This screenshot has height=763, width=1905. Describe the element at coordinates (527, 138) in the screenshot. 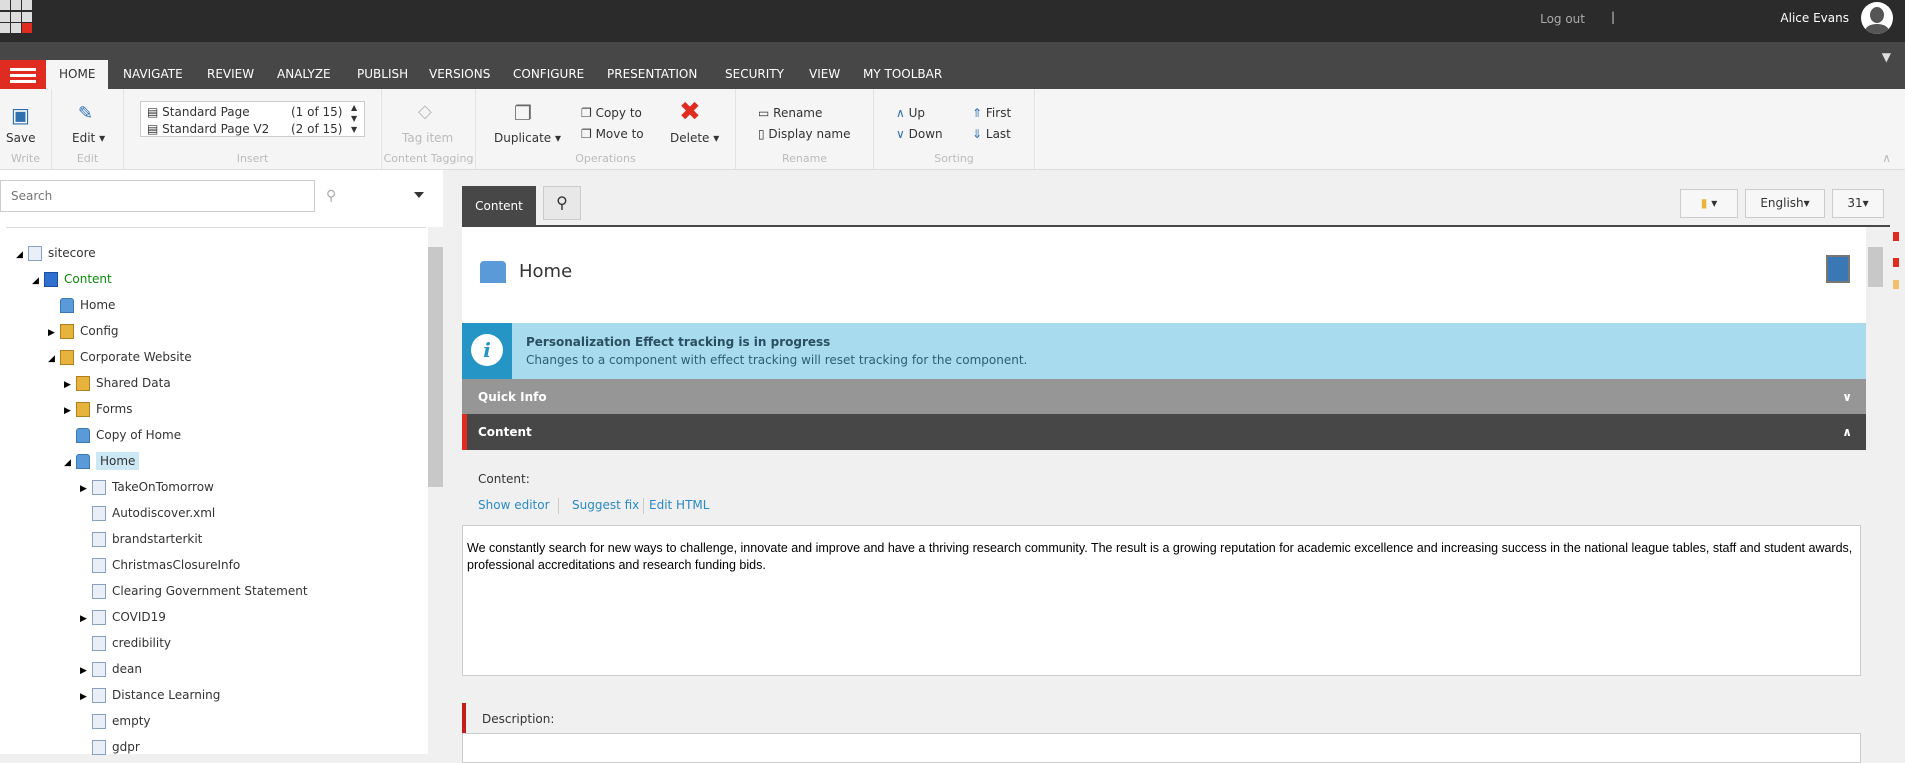

I see `duplicate-button: Duplicate ▾` at that location.